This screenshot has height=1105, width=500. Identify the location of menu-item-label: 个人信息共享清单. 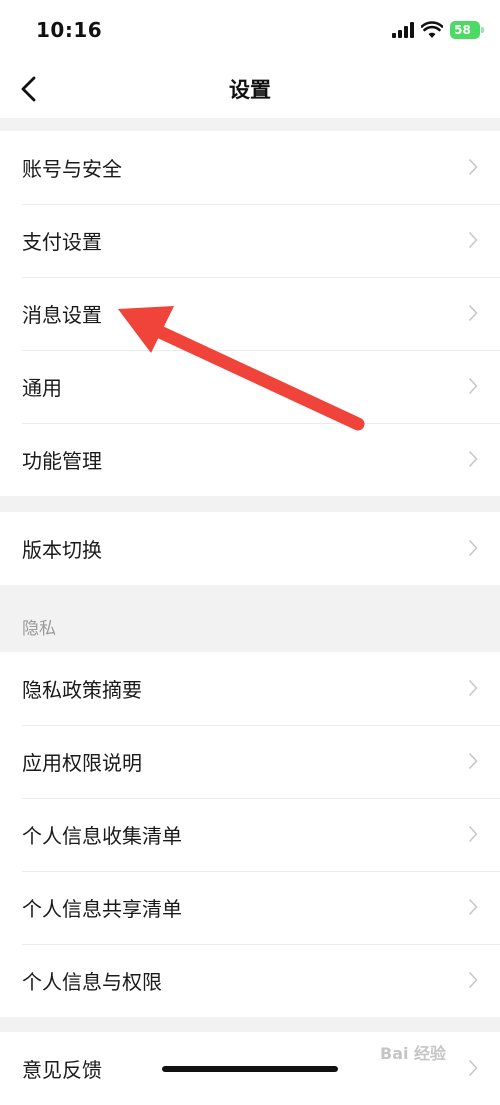
(102, 909).